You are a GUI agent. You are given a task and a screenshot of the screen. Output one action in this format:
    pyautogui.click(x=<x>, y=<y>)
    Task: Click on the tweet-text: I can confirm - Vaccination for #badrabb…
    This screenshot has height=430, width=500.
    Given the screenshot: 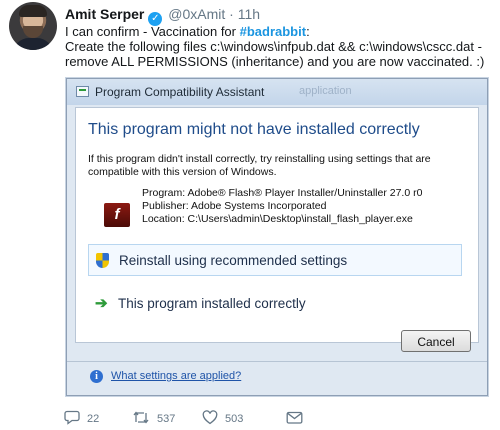 What is the action you would take?
    pyautogui.click(x=281, y=46)
    